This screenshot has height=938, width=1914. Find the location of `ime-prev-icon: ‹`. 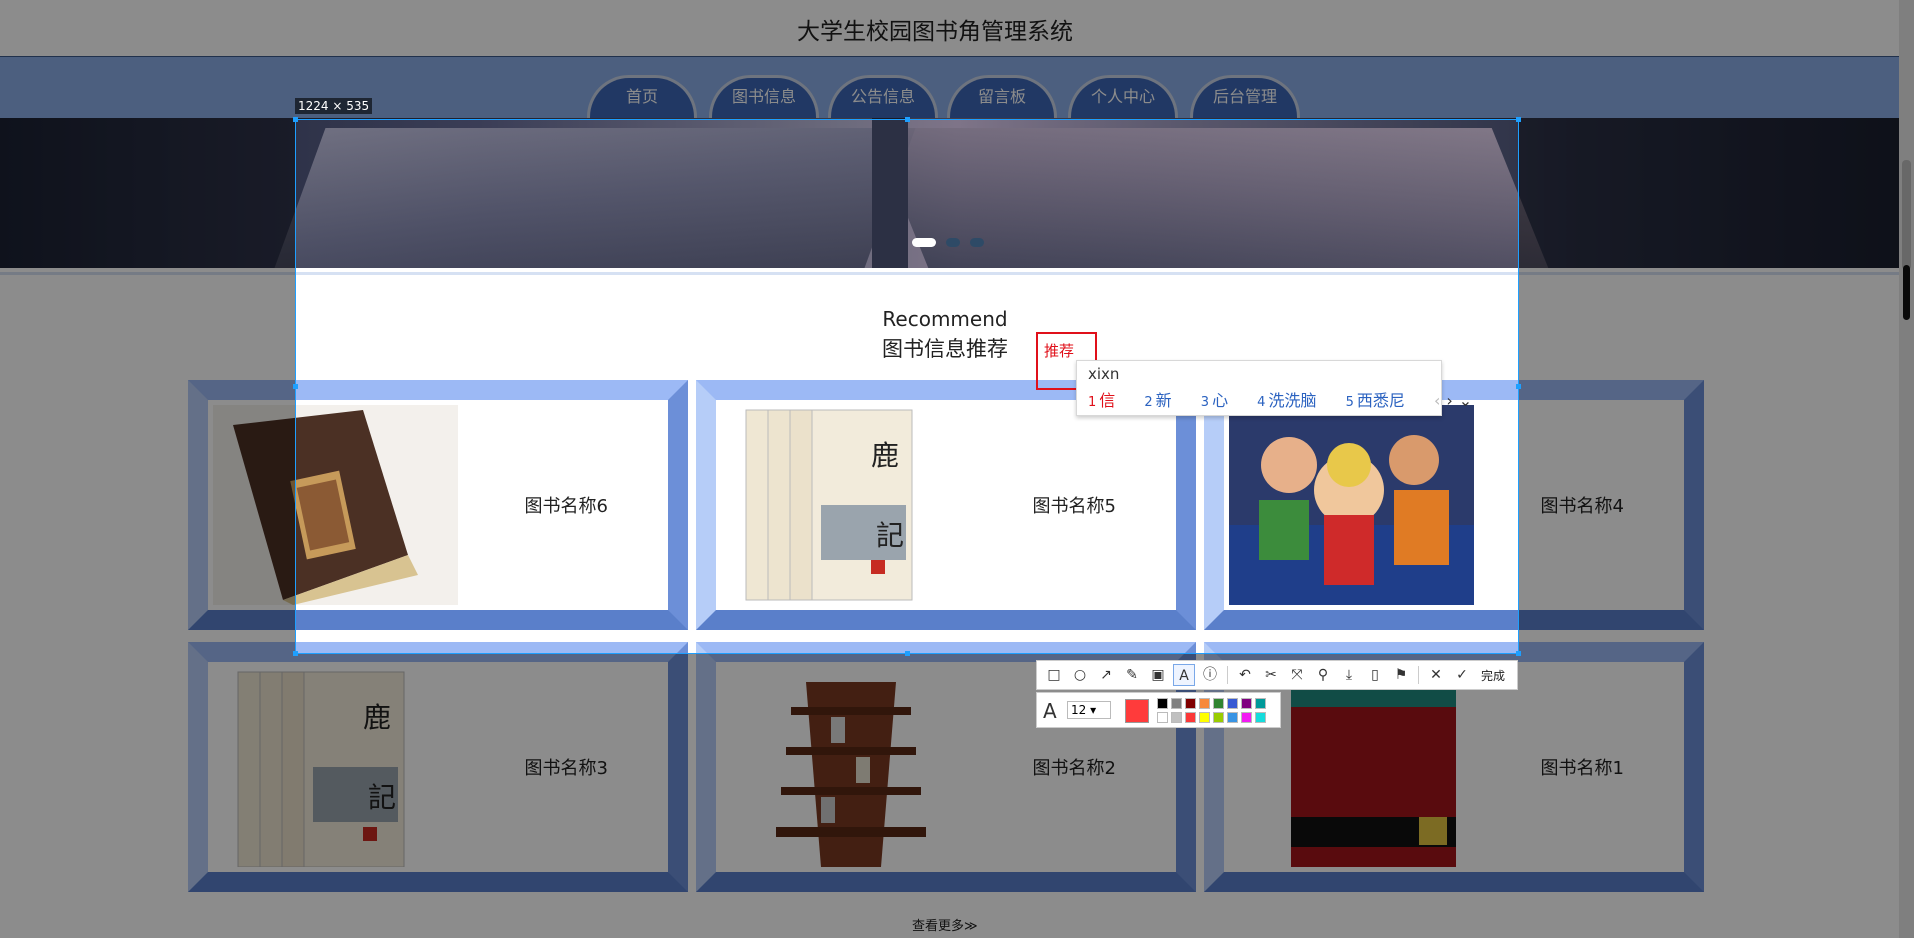

ime-prev-icon: ‹ is located at coordinates (1437, 400).